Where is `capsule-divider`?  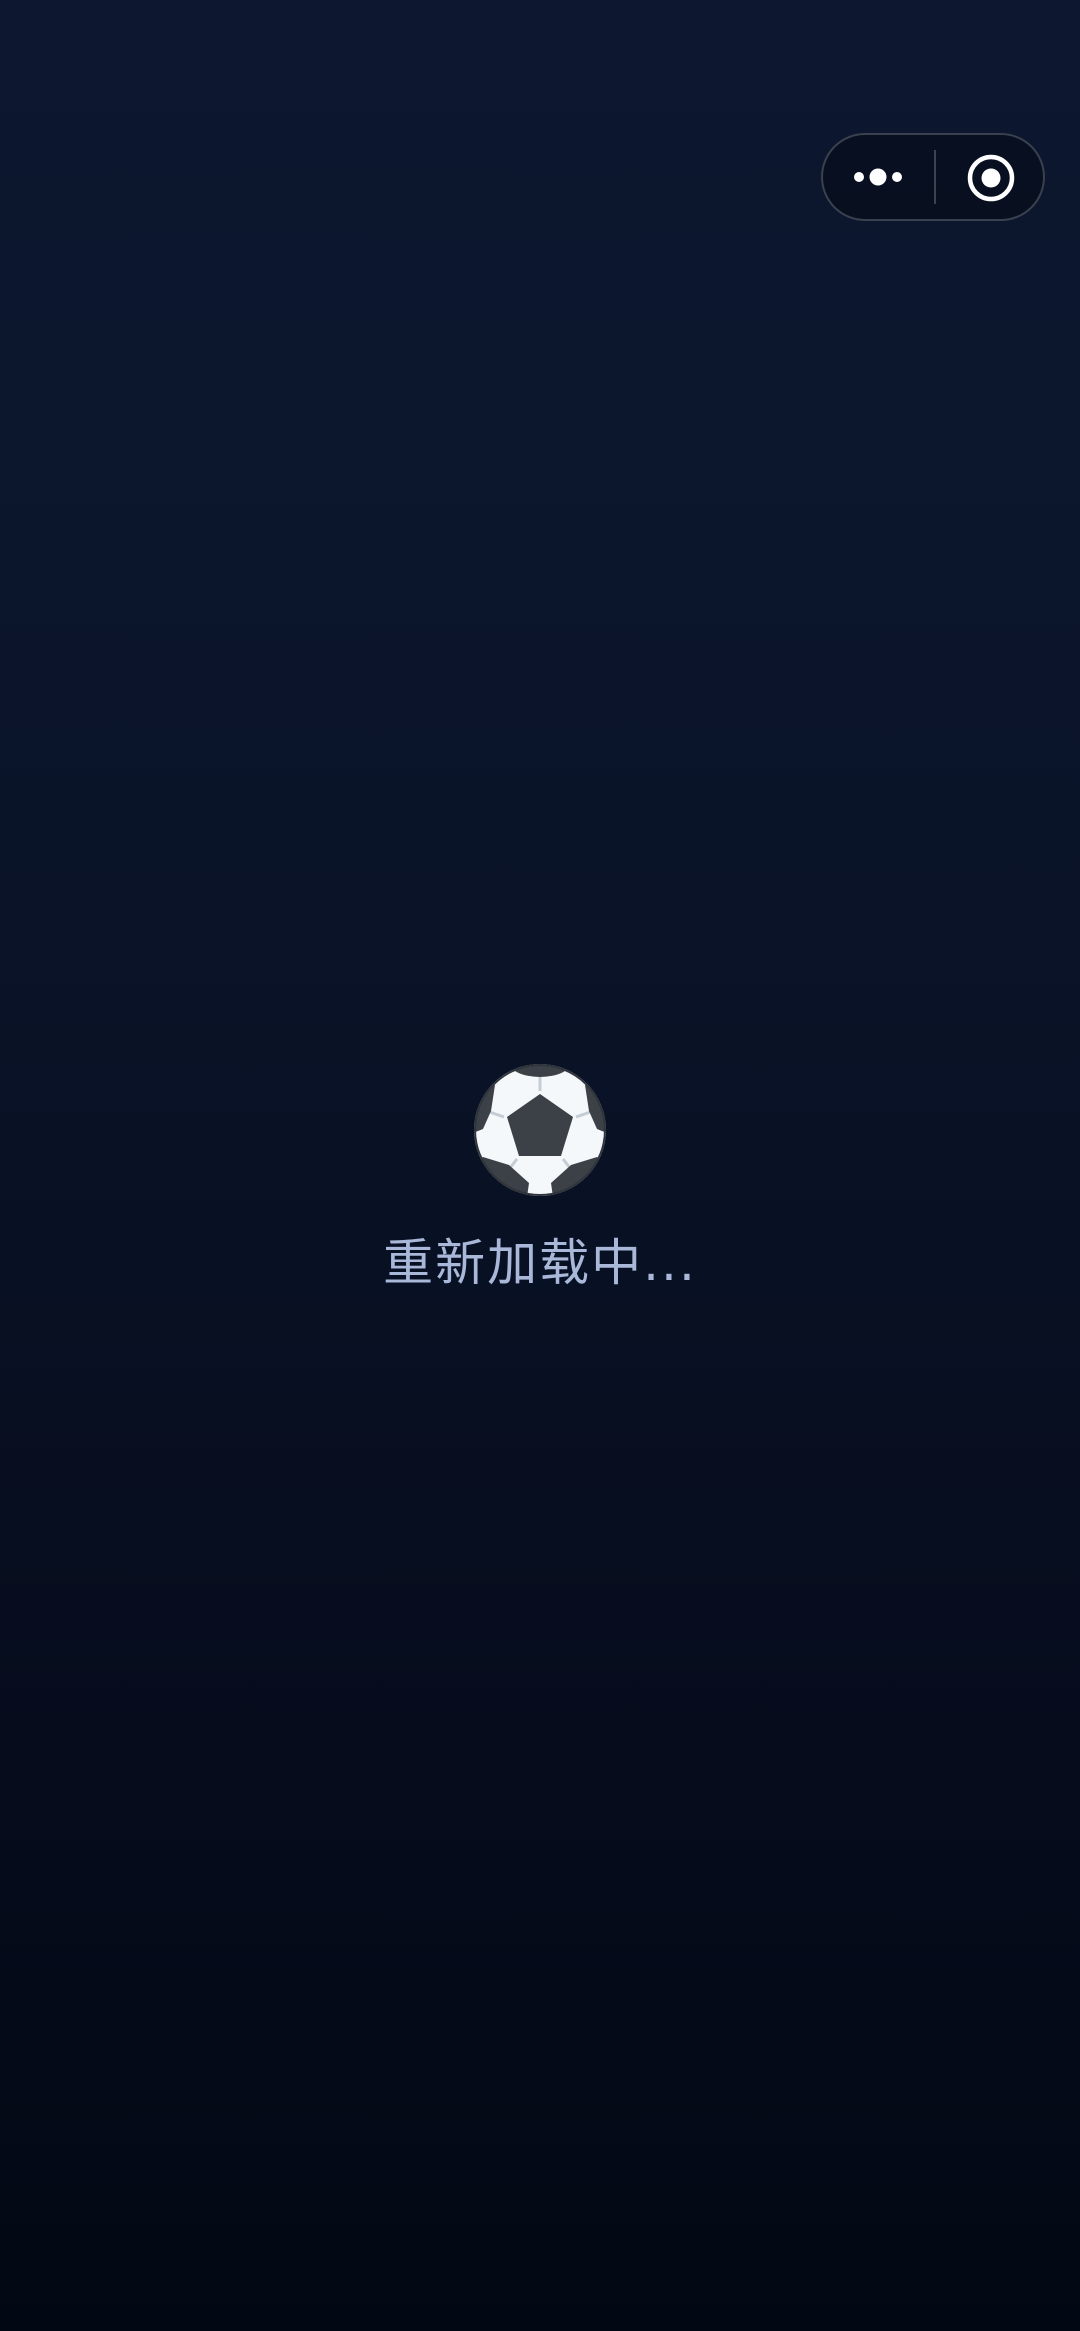 capsule-divider is located at coordinates (935, 177).